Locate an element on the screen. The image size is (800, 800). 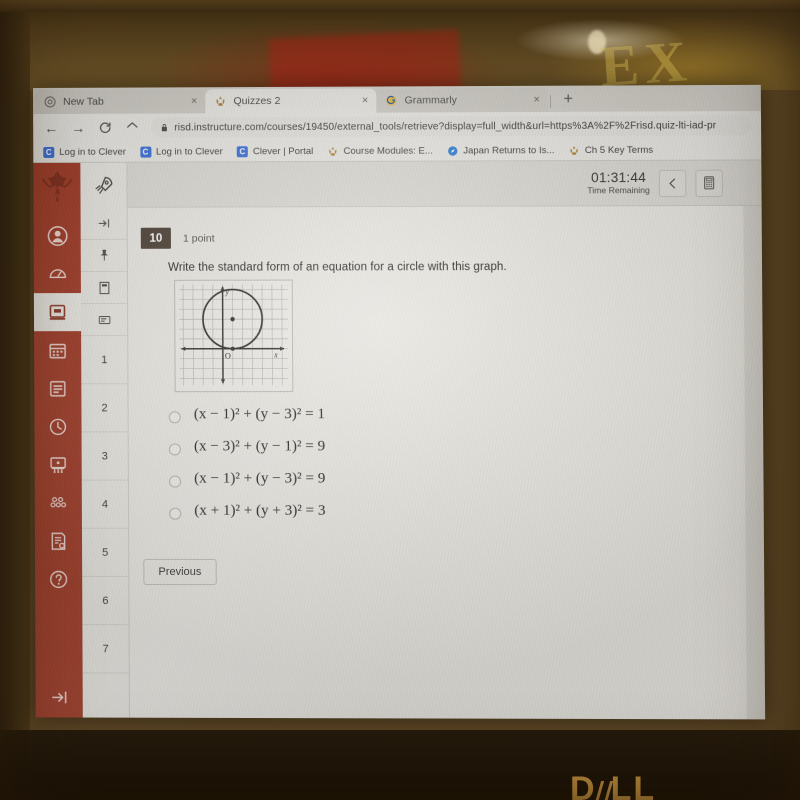
dell-brand-logo: D LL is located at coordinates (613, 785).